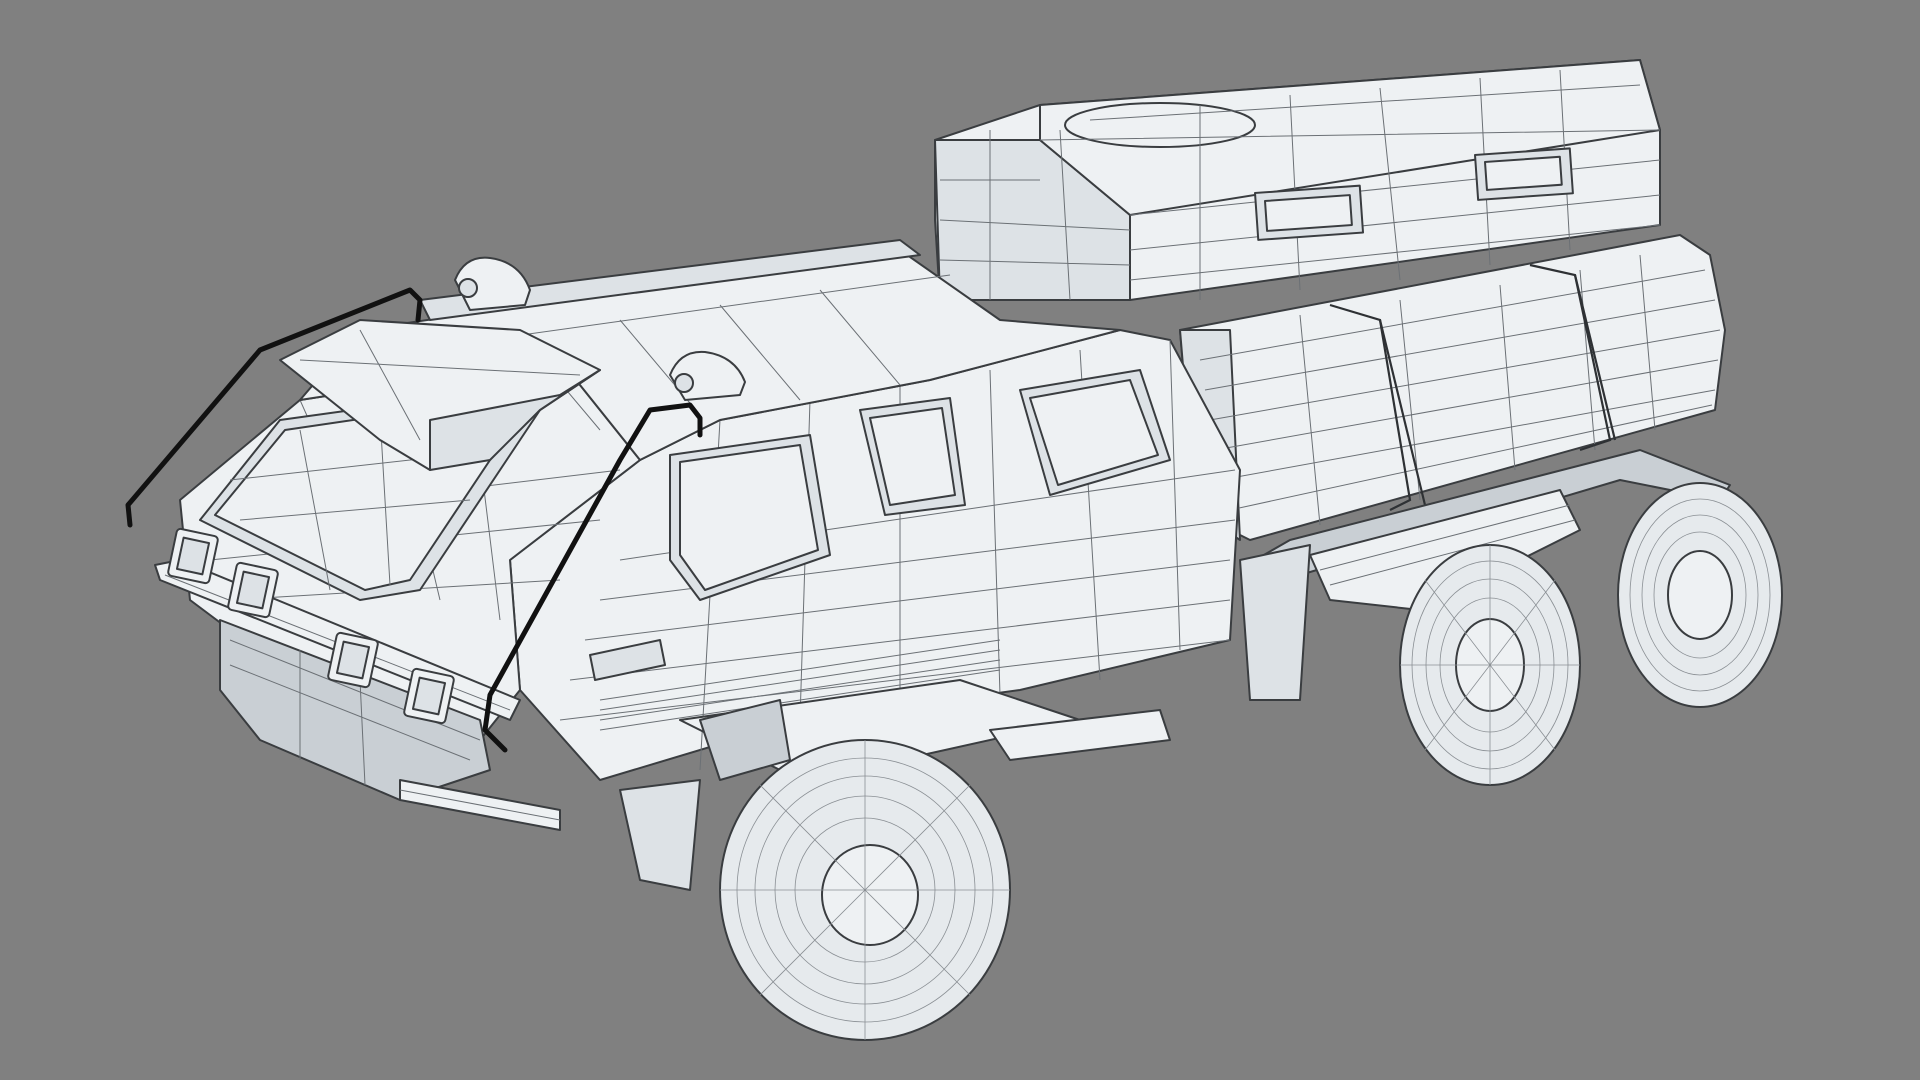 The image size is (1920, 1080). I want to click on wheel-rear-right, so click(1700, 595).